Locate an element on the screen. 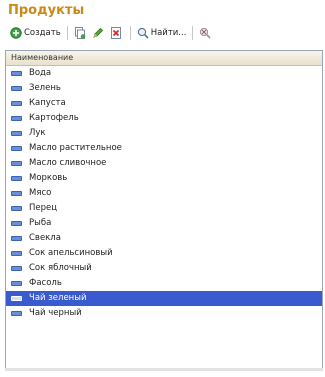 This screenshot has width=325, height=377. table-row: Масло растительное is located at coordinates (164, 148).